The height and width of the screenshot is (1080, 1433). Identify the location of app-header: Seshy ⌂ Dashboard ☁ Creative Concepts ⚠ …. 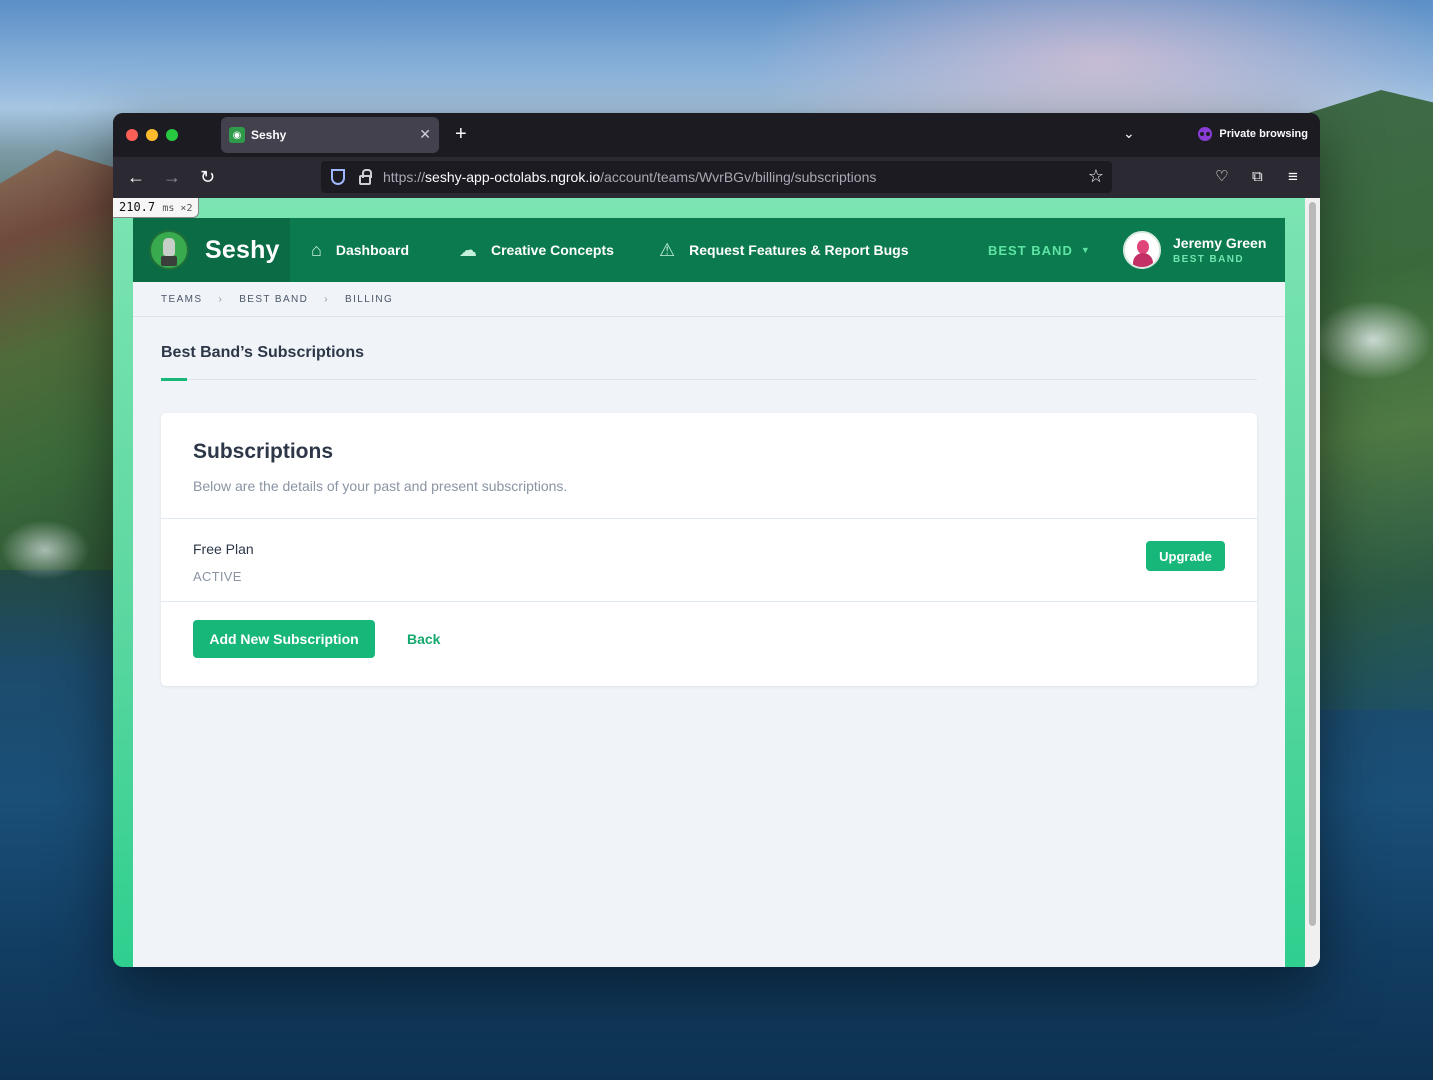
(709, 250).